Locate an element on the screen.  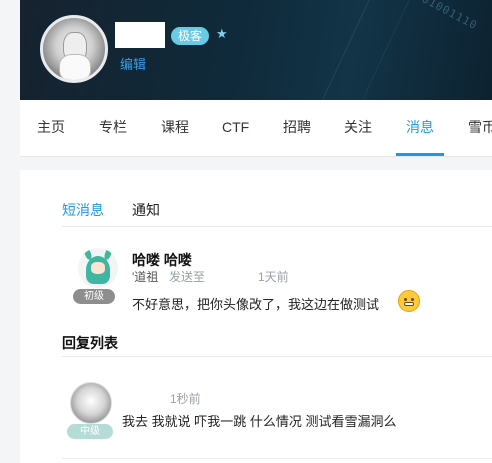
reply-time: 1秒前 is located at coordinates (185, 399).